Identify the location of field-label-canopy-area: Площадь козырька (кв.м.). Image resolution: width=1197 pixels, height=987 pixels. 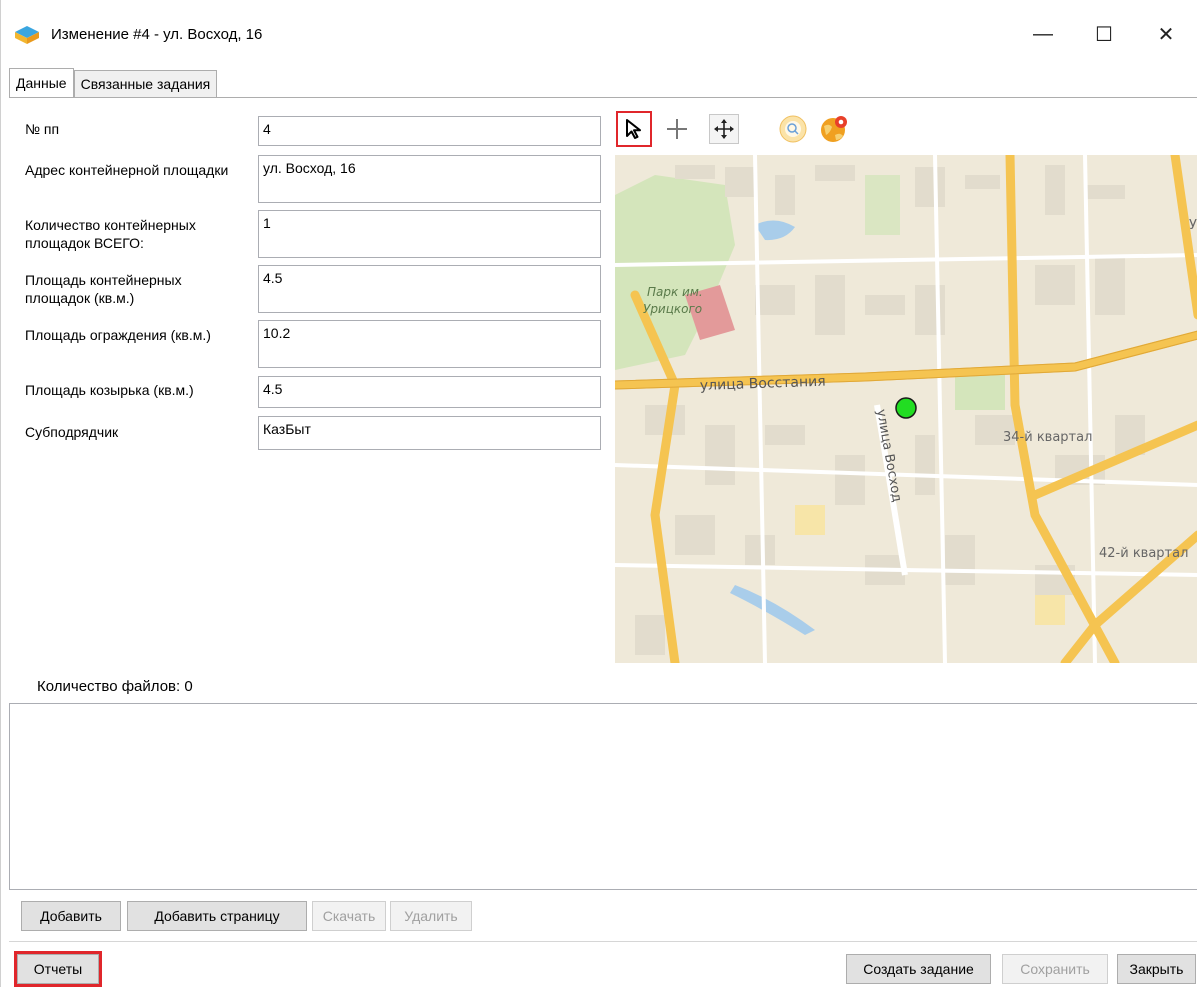
(109, 390).